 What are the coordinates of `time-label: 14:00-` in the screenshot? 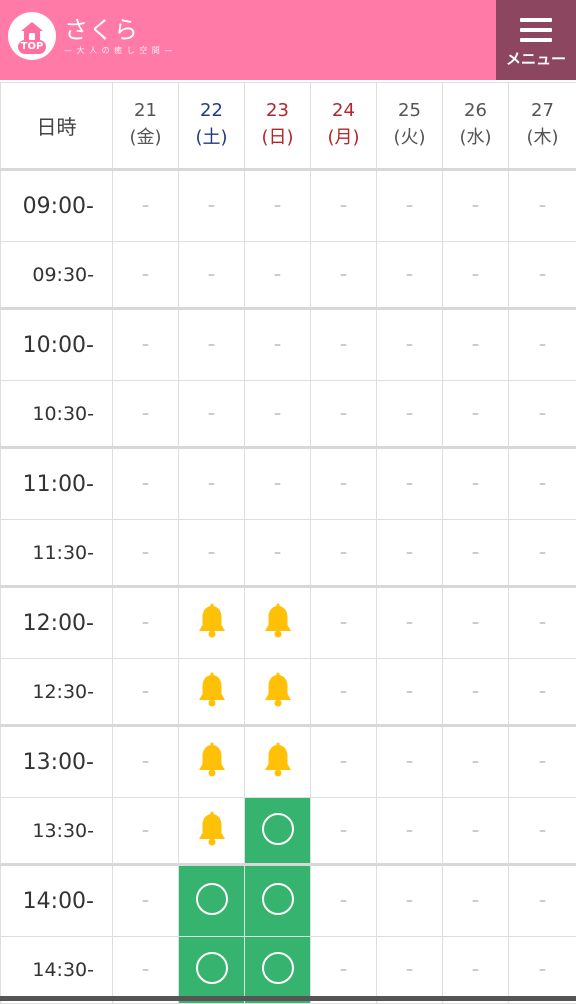 It's located at (57, 901).